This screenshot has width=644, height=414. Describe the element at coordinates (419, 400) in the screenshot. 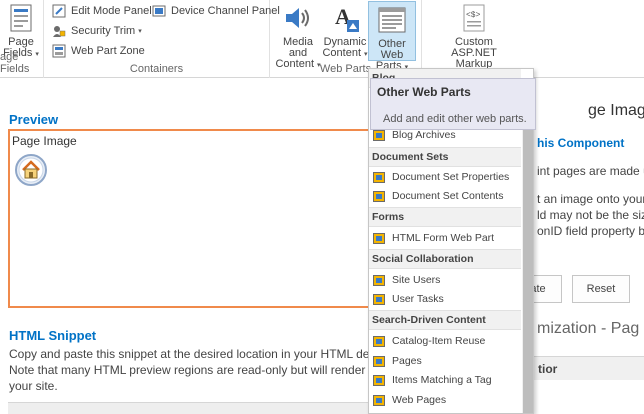

I see `menu-item-label: Web Pages` at that location.